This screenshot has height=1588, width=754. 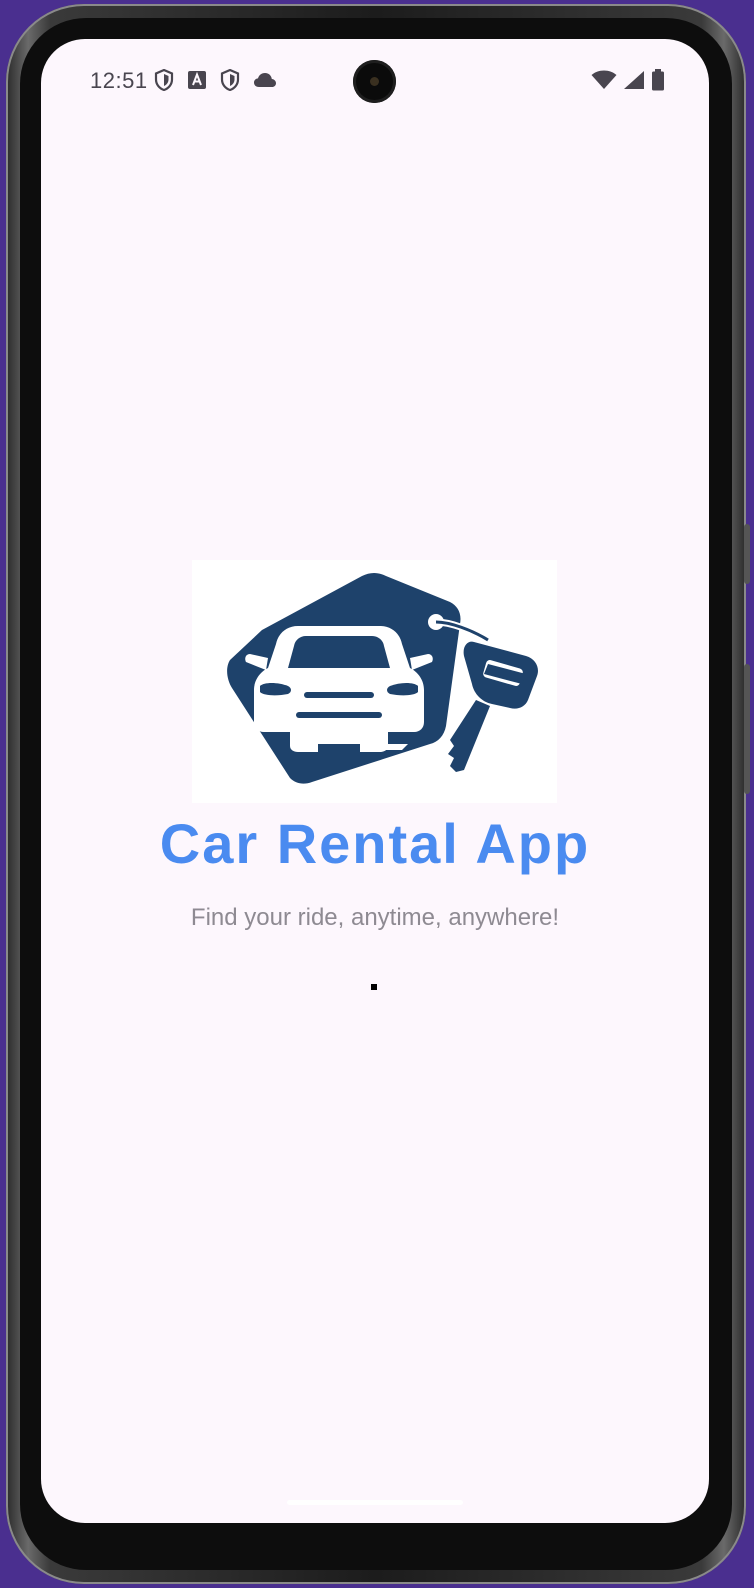 What do you see at coordinates (747, 554) in the screenshot?
I see `power-button` at bounding box center [747, 554].